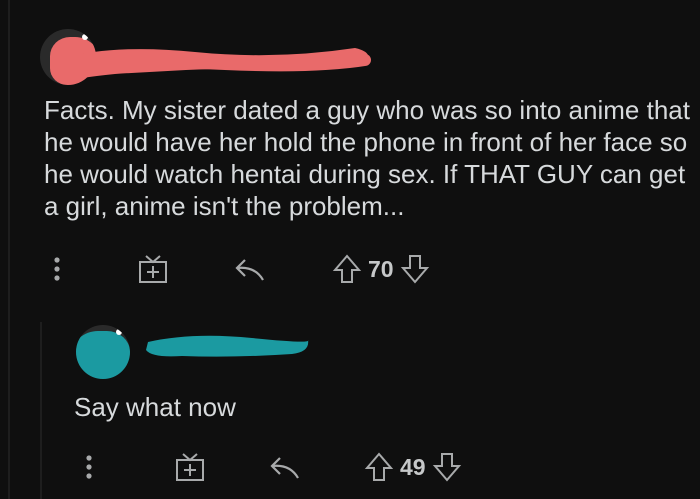 This screenshot has width=700, height=499. Describe the element at coordinates (350, 467) in the screenshot. I see `reply-actions: 49` at that location.